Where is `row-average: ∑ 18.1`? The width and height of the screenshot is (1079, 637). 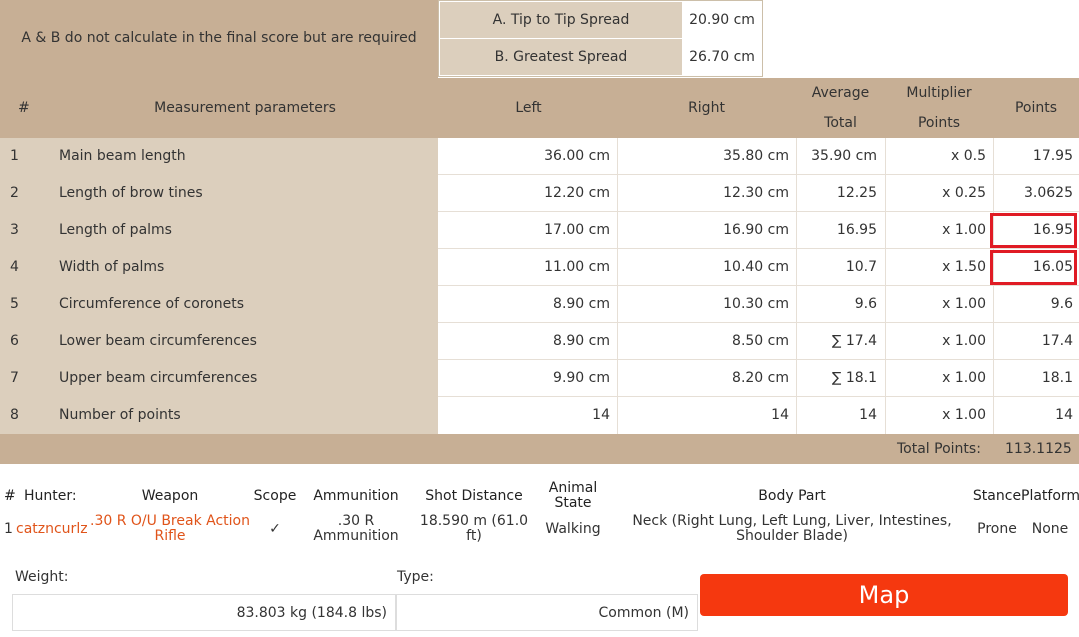 row-average: ∑ 18.1 is located at coordinates (854, 378).